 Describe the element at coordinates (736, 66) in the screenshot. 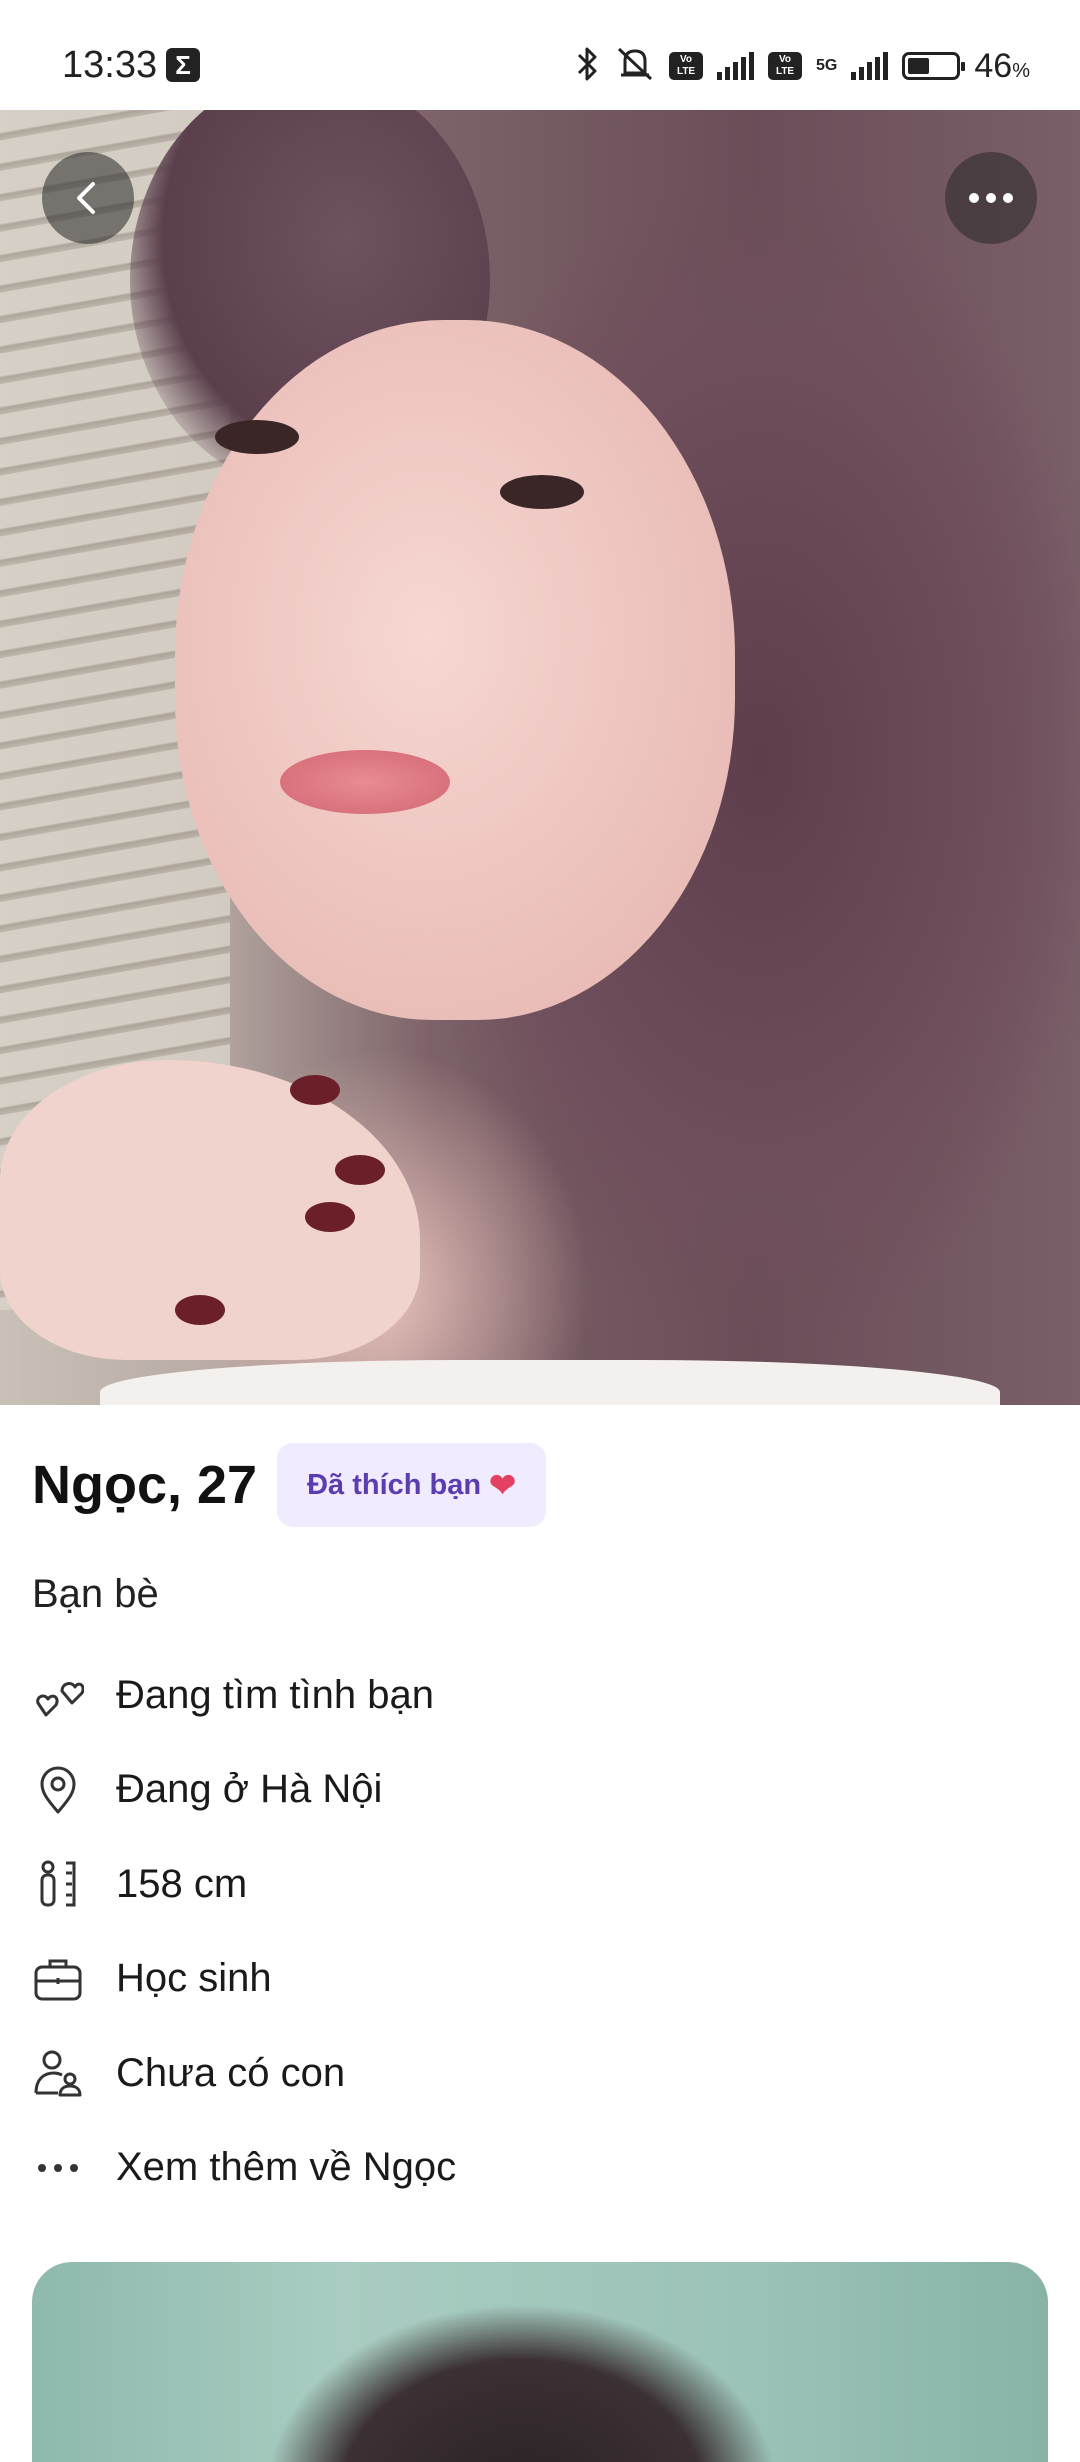

I see `signal-1-icon` at that location.